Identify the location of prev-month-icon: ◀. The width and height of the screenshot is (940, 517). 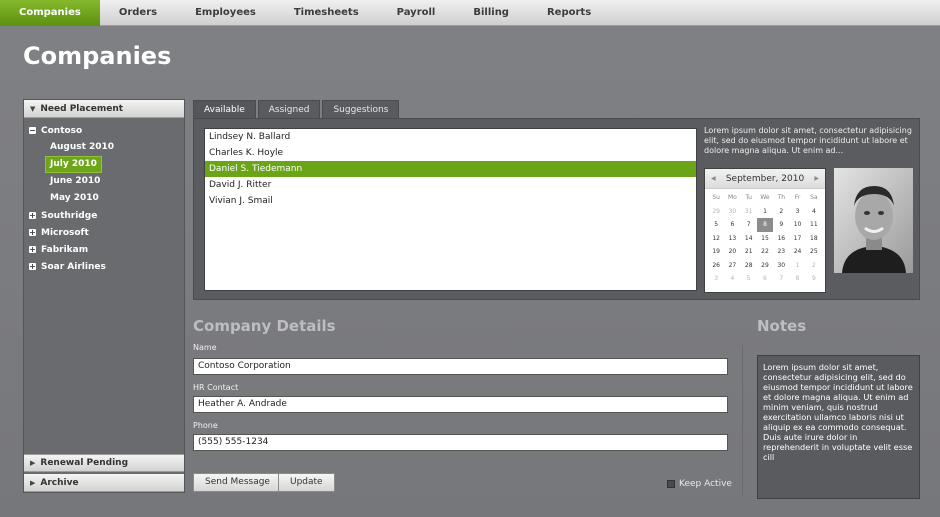
(713, 178).